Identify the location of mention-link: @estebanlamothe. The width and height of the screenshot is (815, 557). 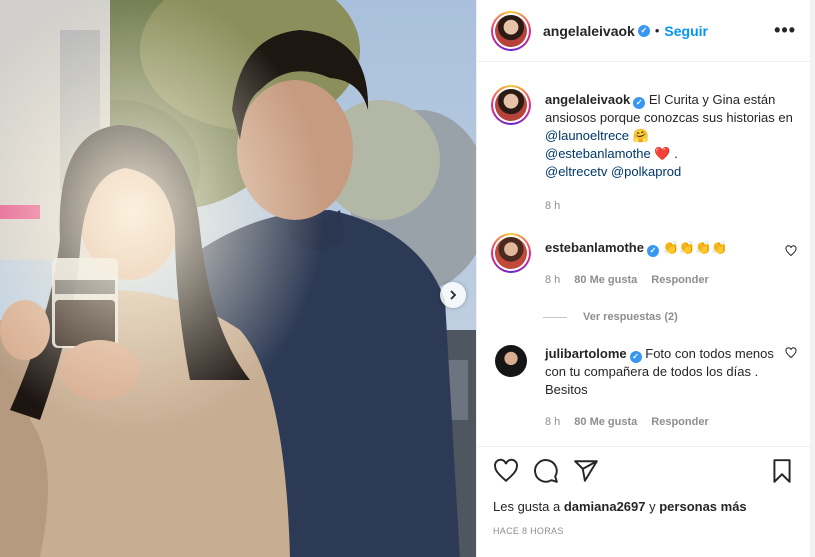
(598, 153).